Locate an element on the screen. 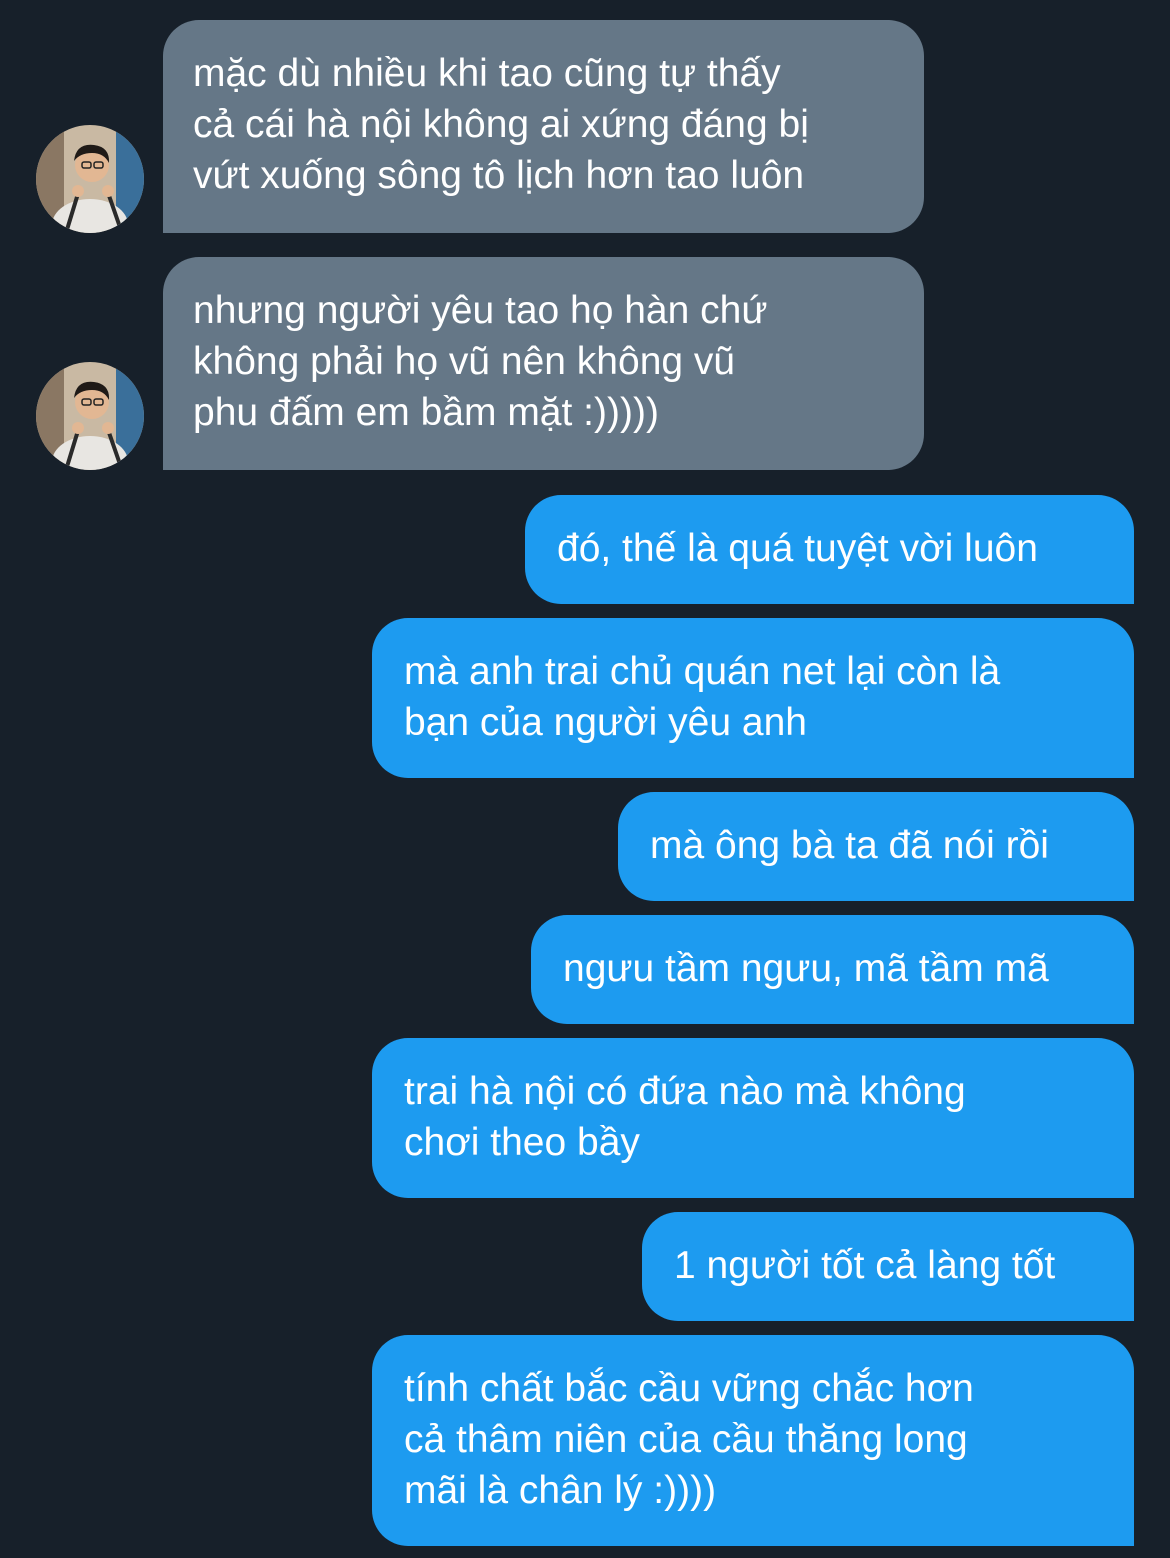 The image size is (1170, 1558). message-bubble-sent: đó, thế là quá tuyệt vời luôn is located at coordinates (829, 549).